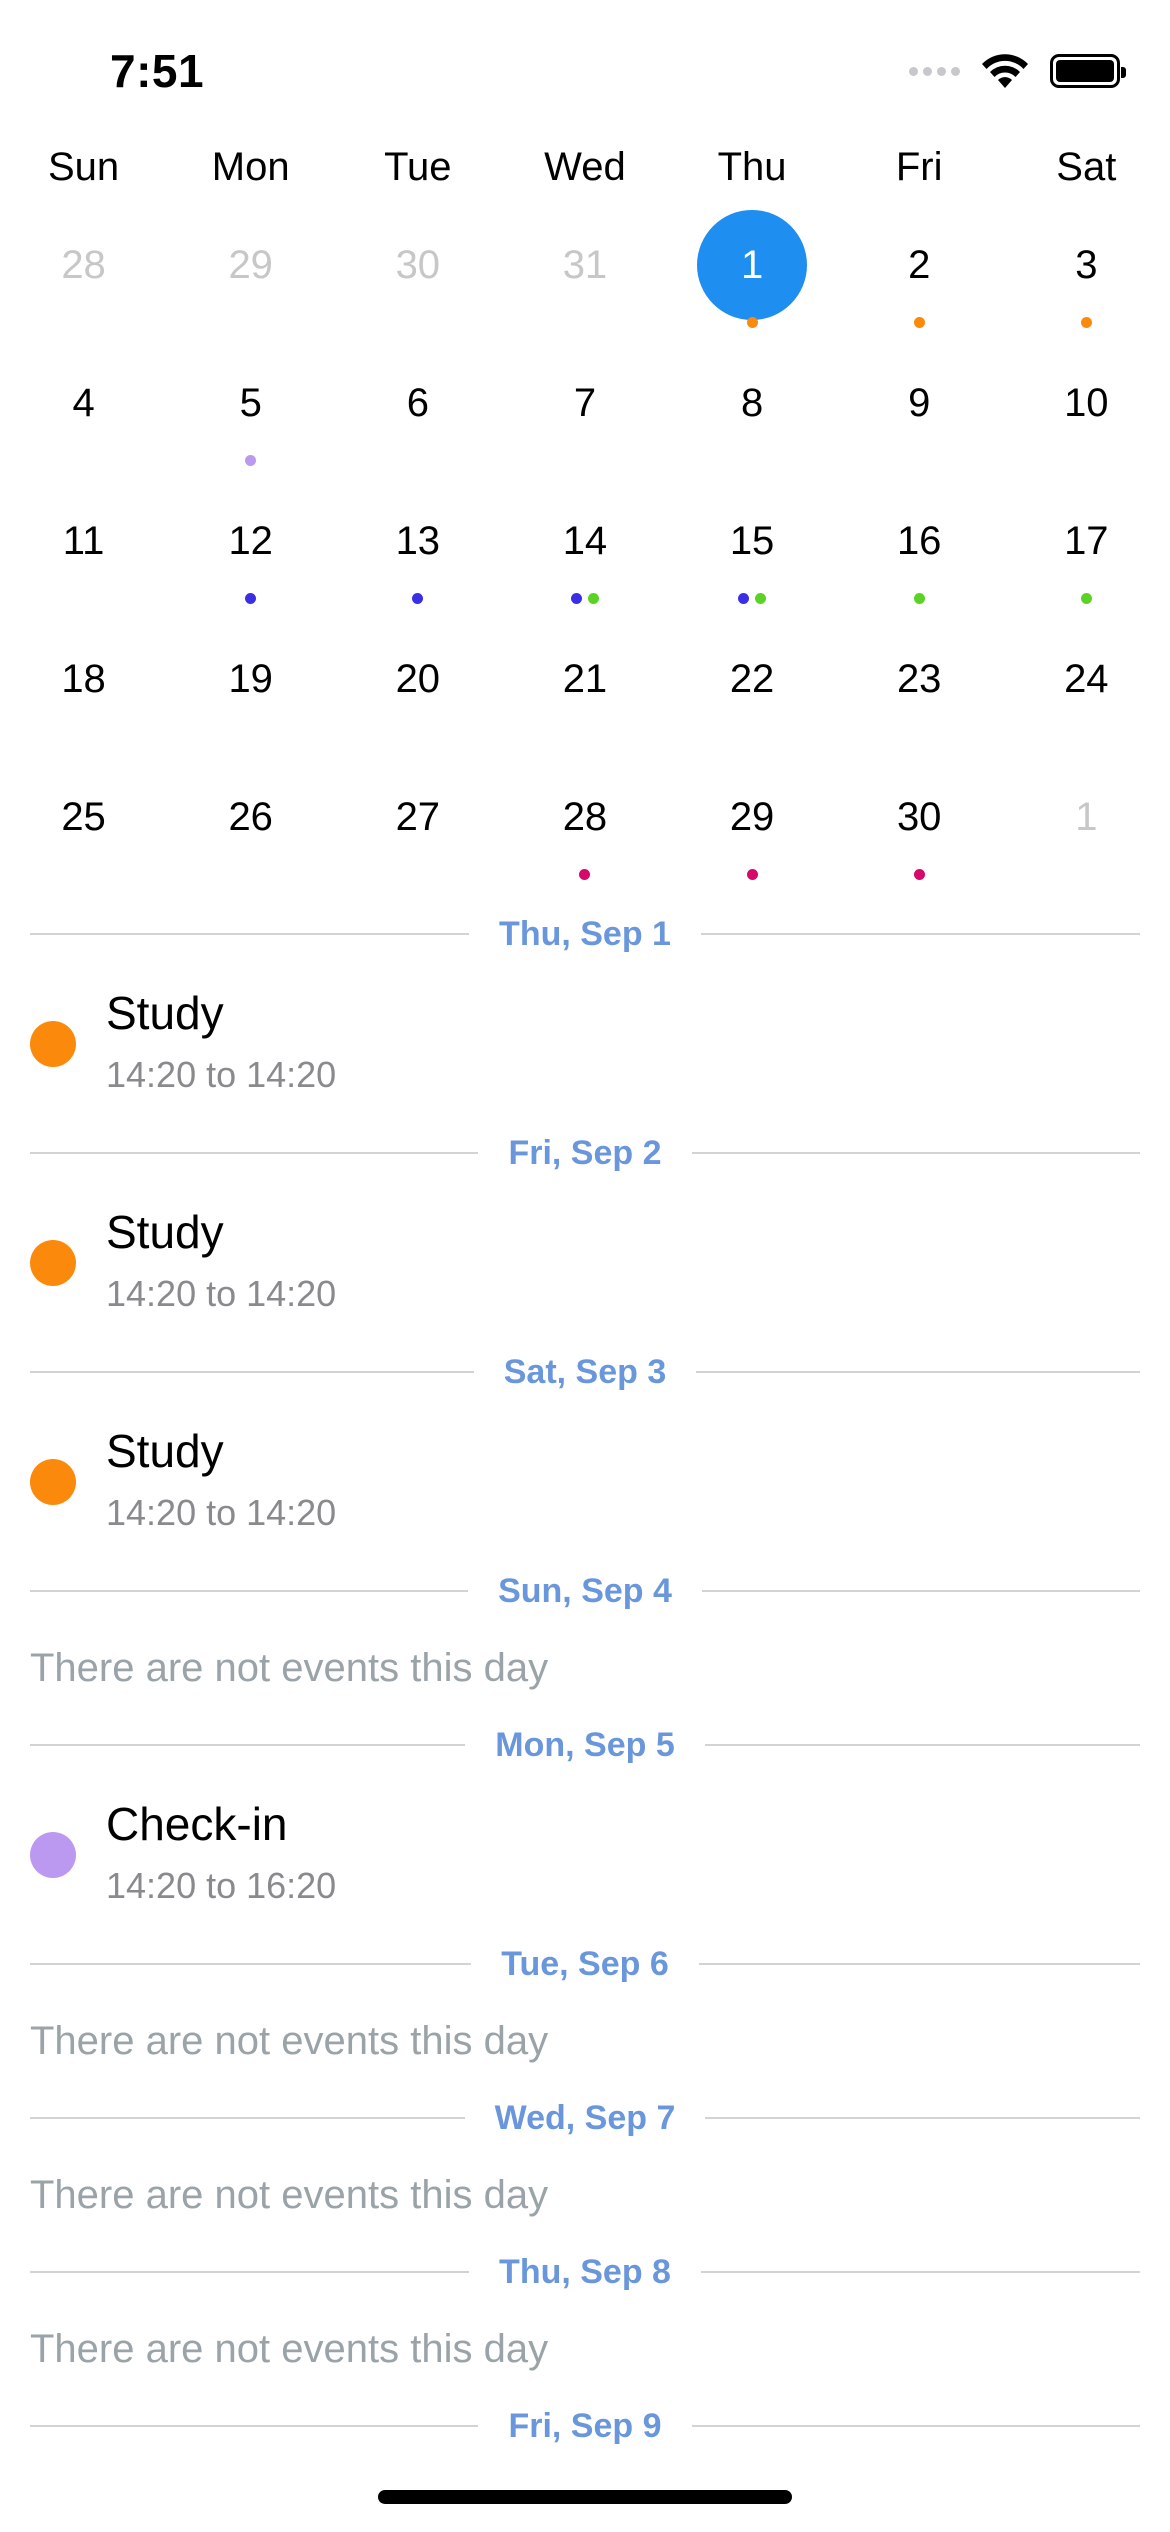  I want to click on calendar-day: 16, so click(919, 545).